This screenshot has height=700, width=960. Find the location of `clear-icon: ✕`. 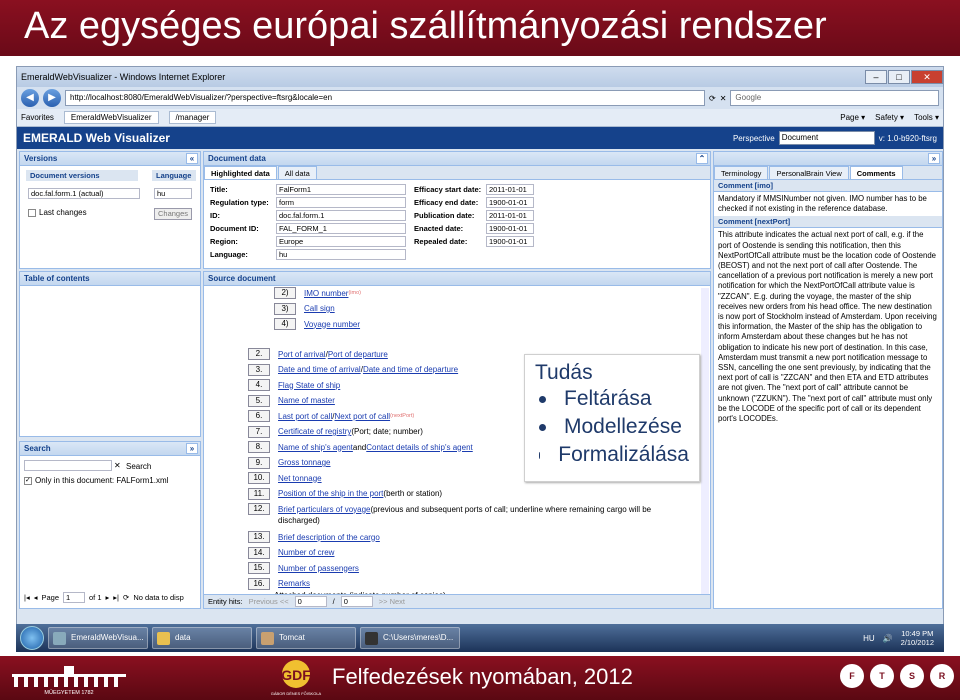

clear-icon: ✕ is located at coordinates (117, 465).